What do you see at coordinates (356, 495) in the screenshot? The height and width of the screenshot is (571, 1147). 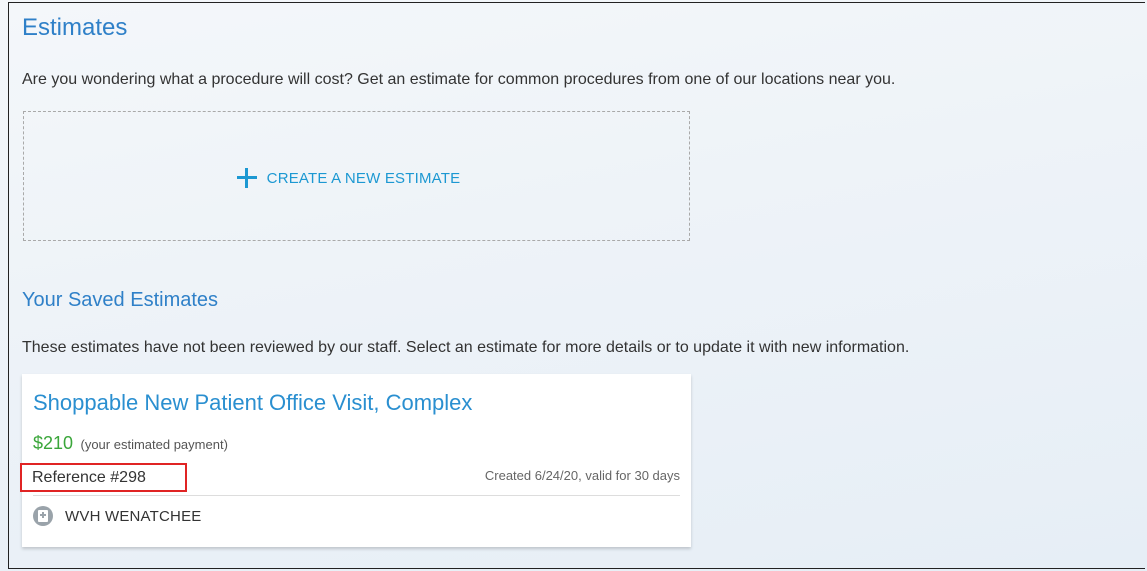 I see `card-divider` at bounding box center [356, 495].